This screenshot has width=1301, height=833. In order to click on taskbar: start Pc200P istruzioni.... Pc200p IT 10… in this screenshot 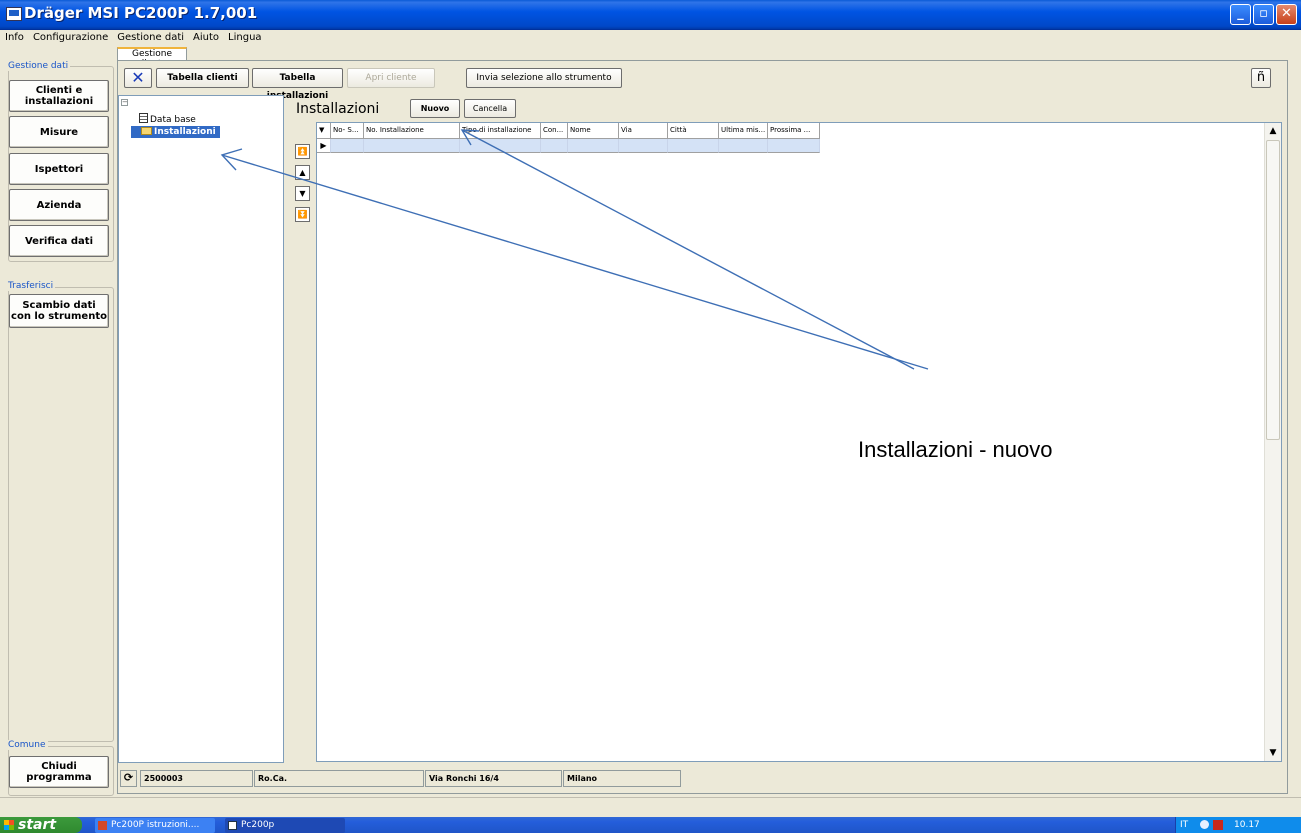, I will do `click(650, 825)`.